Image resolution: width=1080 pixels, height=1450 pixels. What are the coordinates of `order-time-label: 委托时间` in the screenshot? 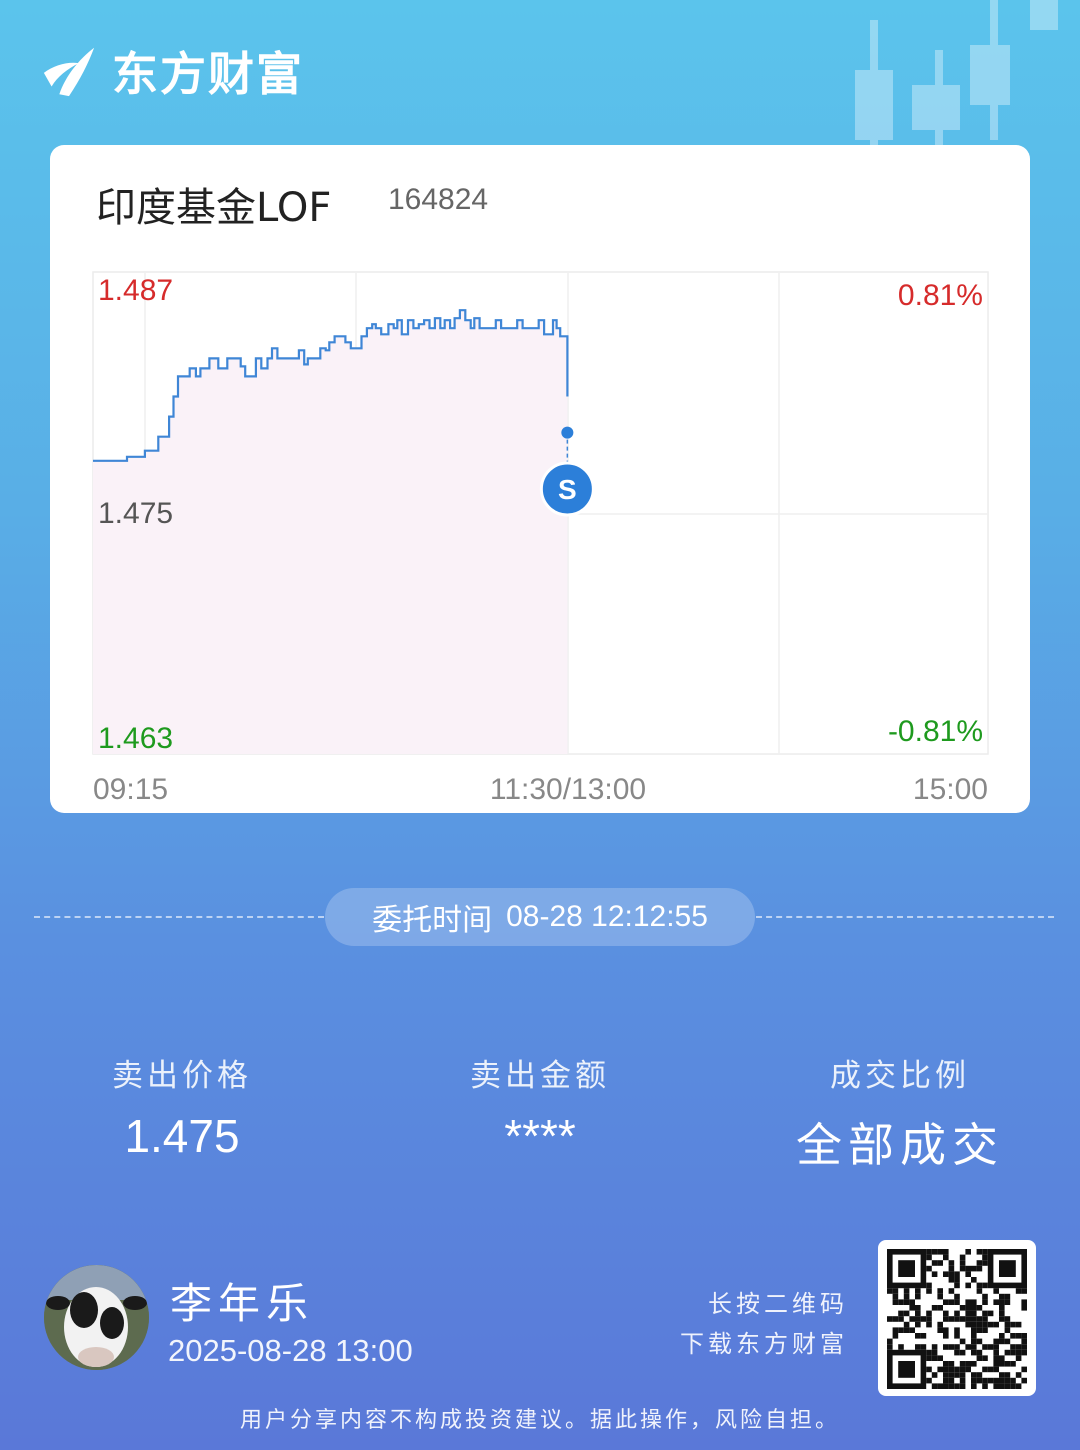 It's located at (432, 920).